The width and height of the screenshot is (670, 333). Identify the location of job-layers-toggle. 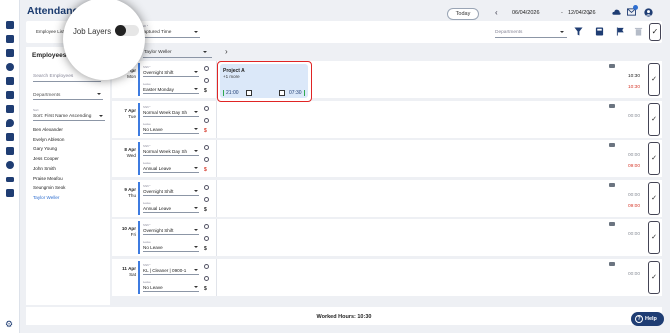
(127, 30).